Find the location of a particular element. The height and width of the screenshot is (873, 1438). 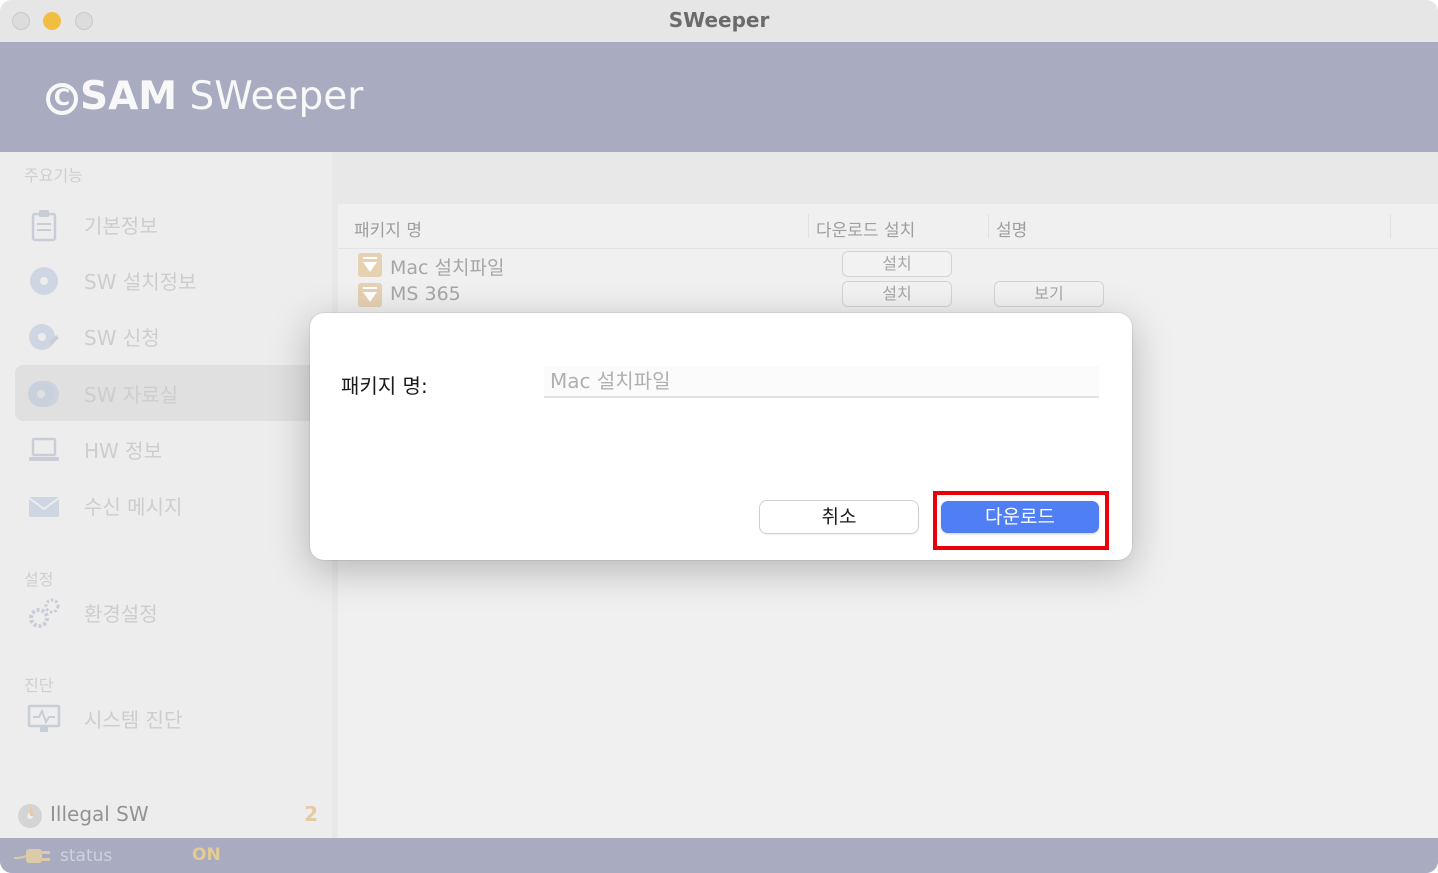

cancel-button: 취소 is located at coordinates (839, 517).